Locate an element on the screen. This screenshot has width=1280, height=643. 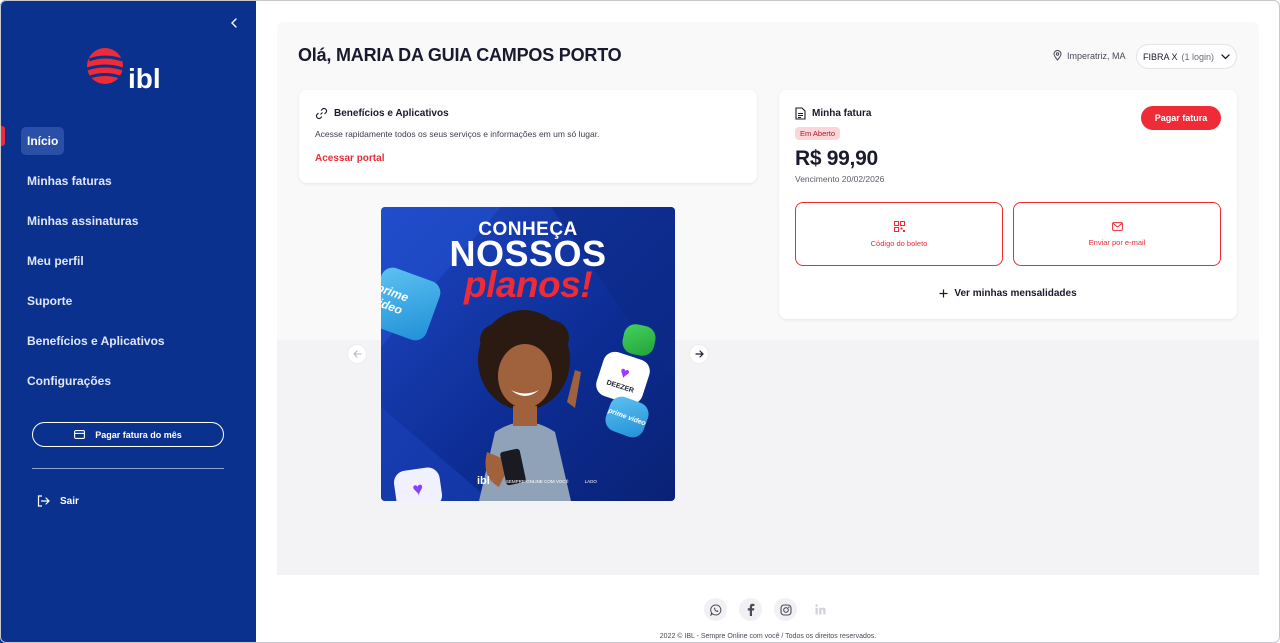
sidebar-item-label: Início is located at coordinates (43, 141).